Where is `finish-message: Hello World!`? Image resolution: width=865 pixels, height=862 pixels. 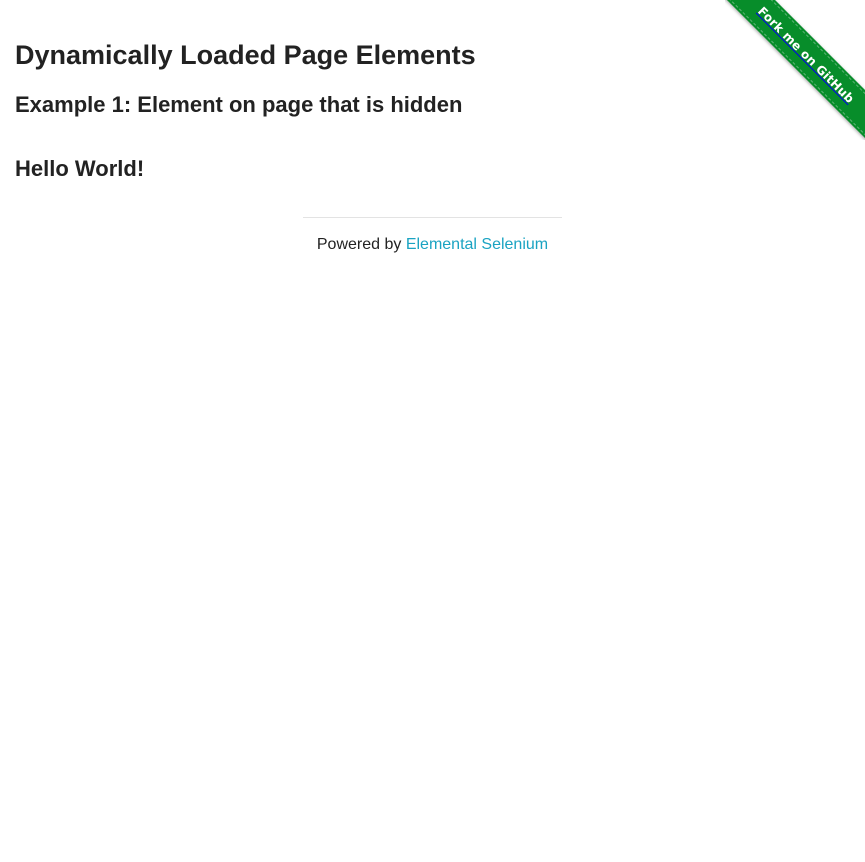 finish-message: Hello World! is located at coordinates (80, 168).